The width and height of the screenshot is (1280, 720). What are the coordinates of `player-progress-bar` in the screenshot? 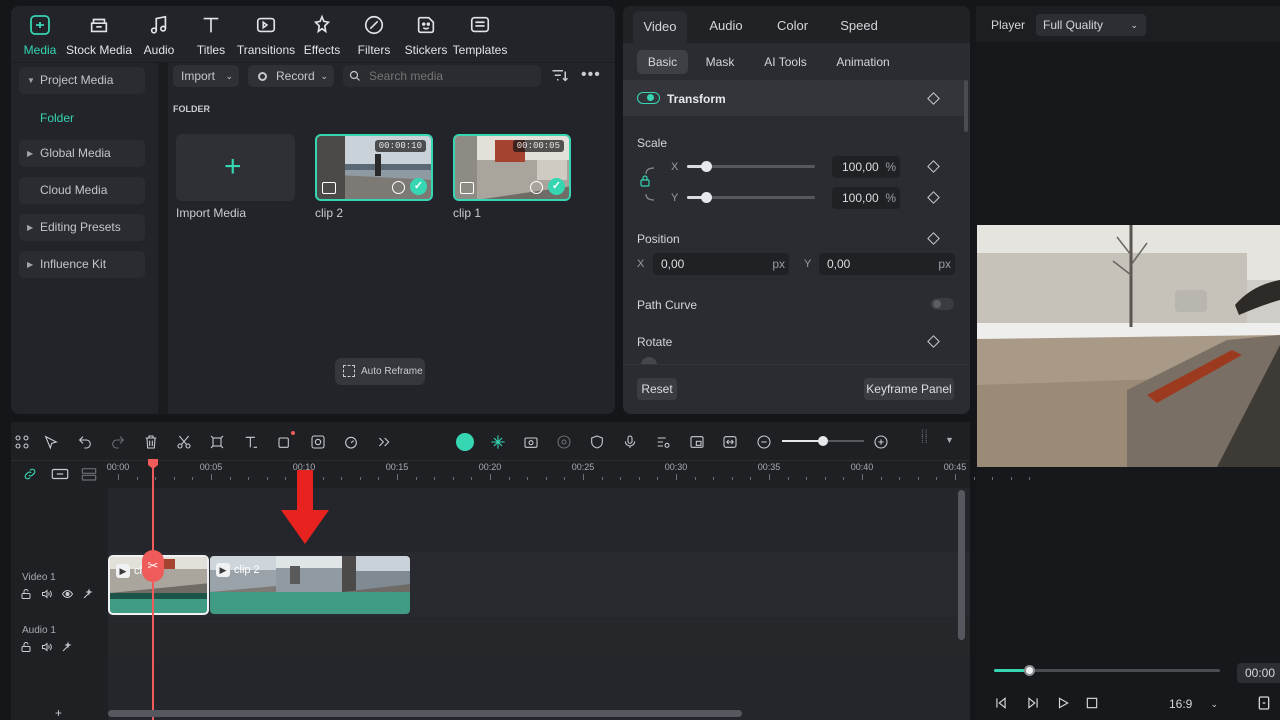 It's located at (1107, 670).